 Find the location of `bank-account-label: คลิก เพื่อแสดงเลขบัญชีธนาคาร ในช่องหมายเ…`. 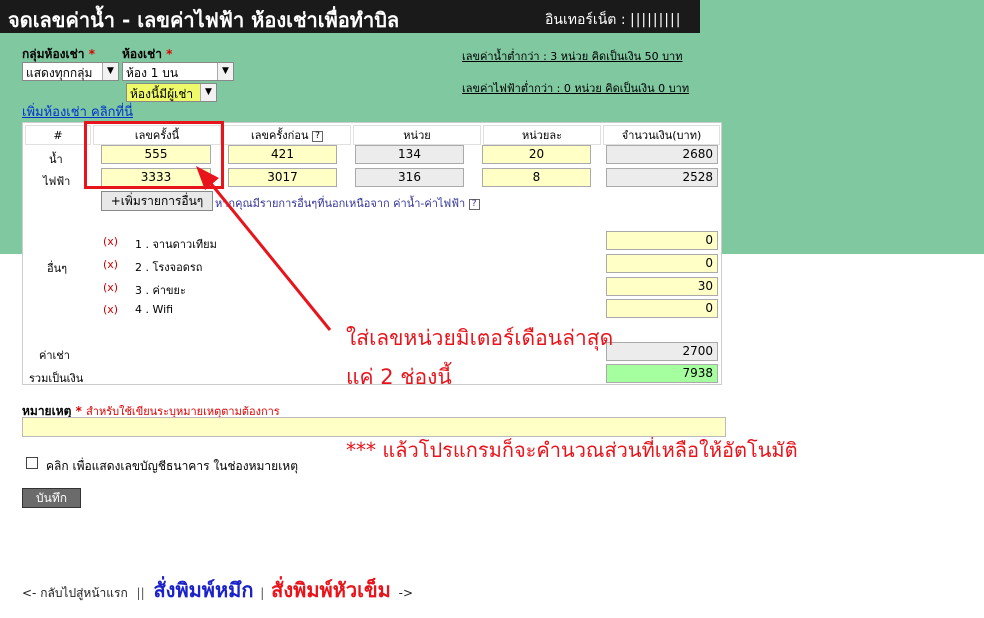

bank-account-label: คลิก เพื่อแสดงเลขบัญชีธนาคาร ในช่องหมายเ… is located at coordinates (172, 466).